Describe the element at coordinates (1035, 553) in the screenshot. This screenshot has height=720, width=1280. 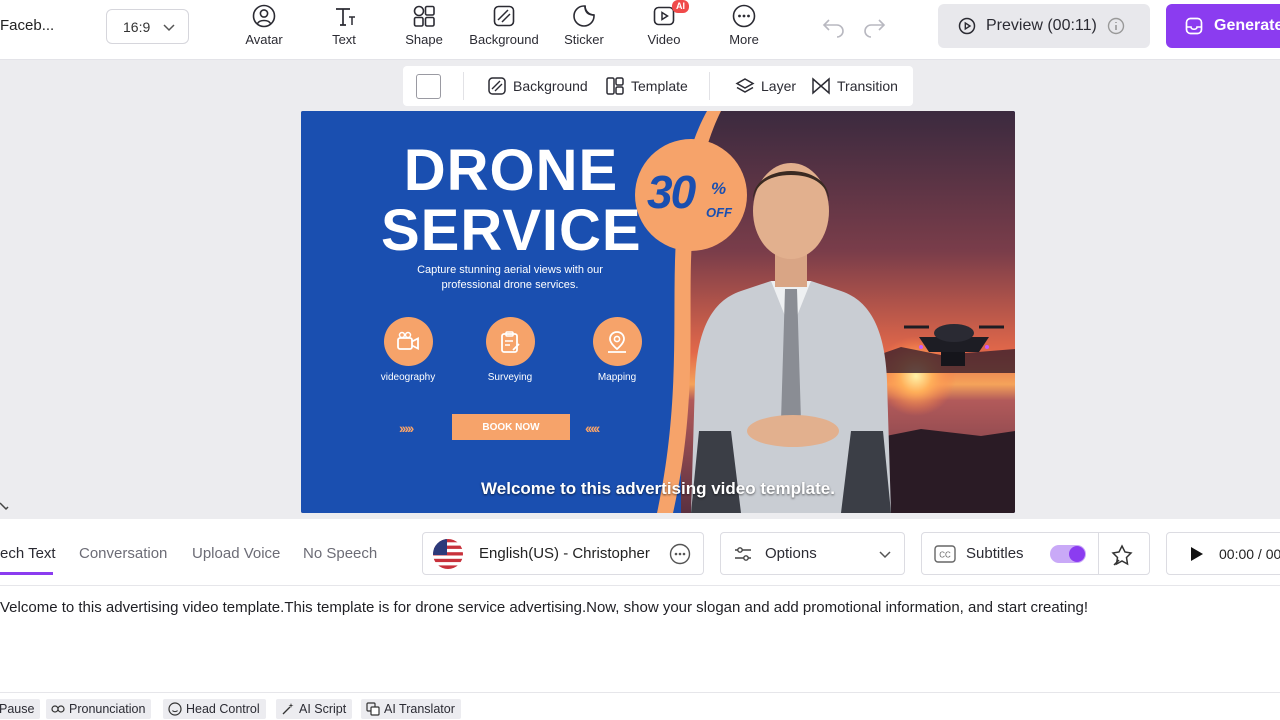
I see `subtitles-control: CC Subtitles` at that location.